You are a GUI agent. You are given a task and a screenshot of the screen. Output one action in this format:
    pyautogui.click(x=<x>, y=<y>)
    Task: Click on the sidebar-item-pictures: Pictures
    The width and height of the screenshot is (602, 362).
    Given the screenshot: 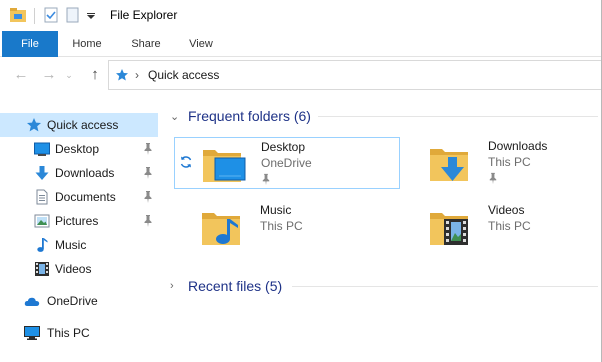 What is the action you would take?
    pyautogui.click(x=79, y=221)
    